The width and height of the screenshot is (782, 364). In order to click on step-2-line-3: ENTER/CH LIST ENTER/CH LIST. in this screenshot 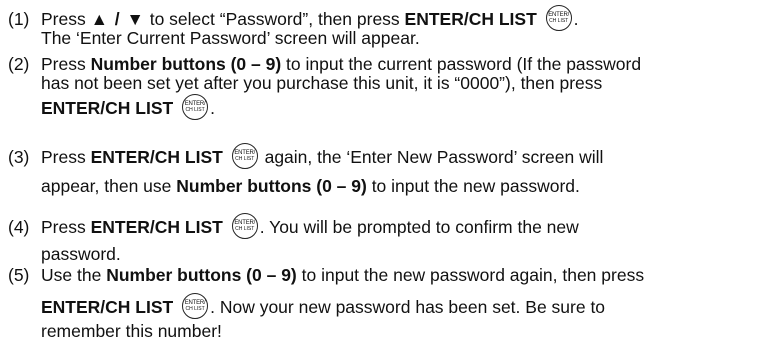, I will do `click(128, 107)`.